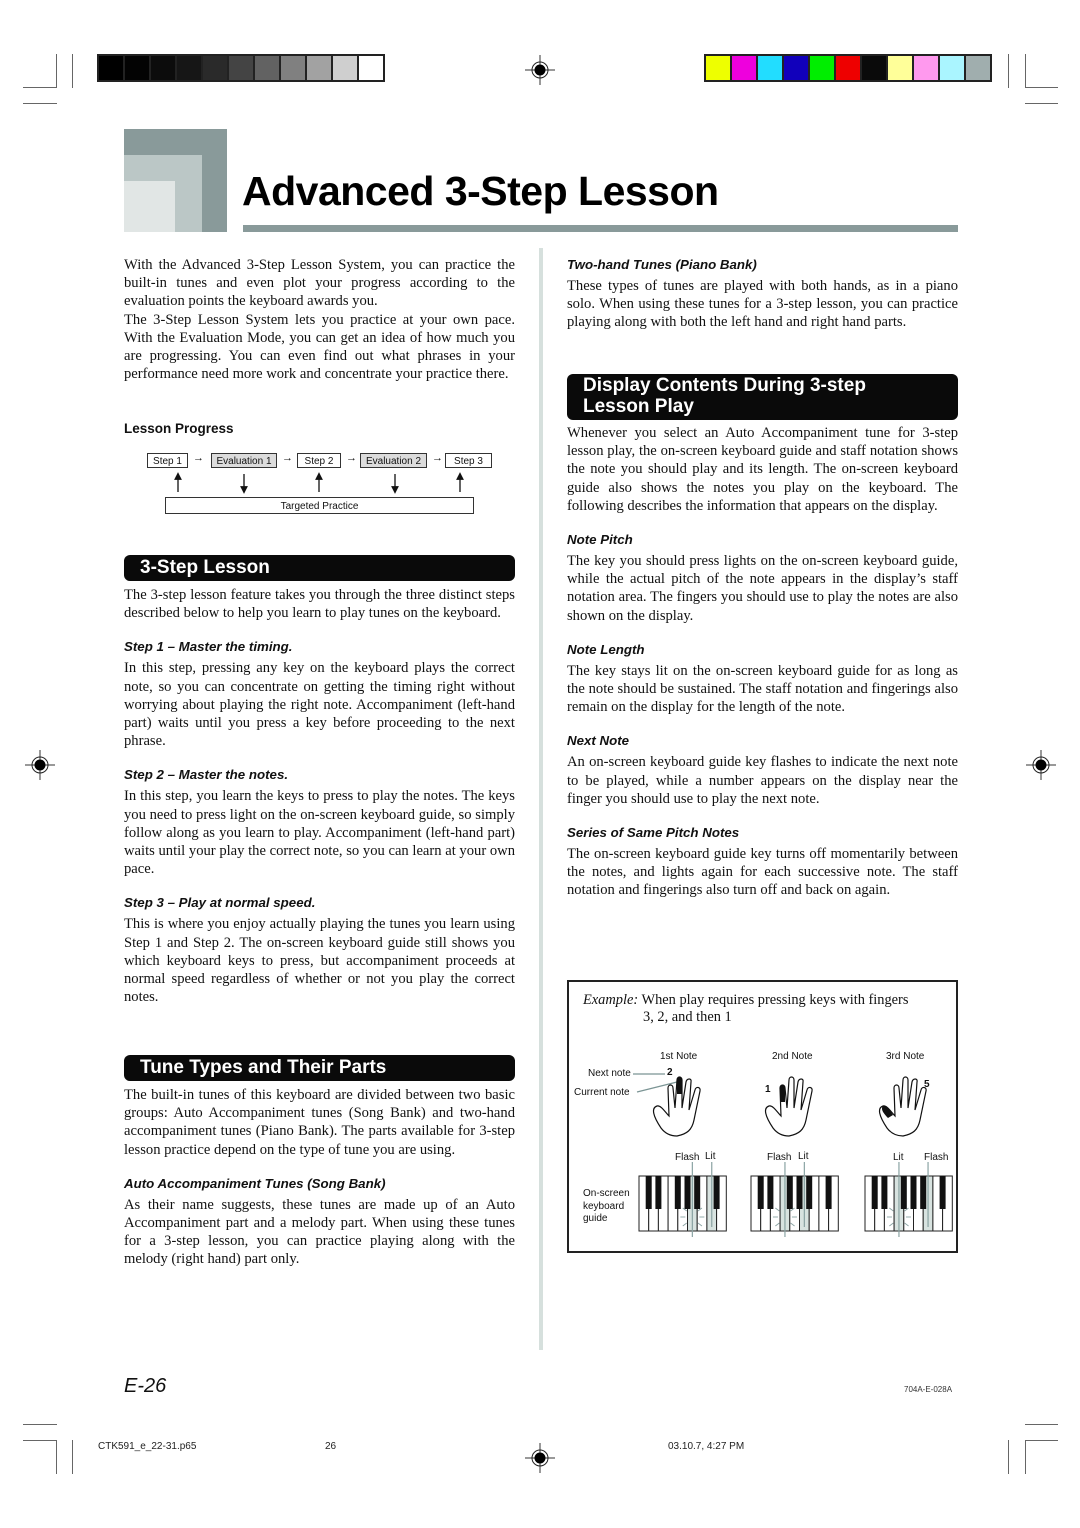 The width and height of the screenshot is (1080, 1528). What do you see at coordinates (928, 1389) in the screenshot?
I see `document-code: 704A-E-028A` at bounding box center [928, 1389].